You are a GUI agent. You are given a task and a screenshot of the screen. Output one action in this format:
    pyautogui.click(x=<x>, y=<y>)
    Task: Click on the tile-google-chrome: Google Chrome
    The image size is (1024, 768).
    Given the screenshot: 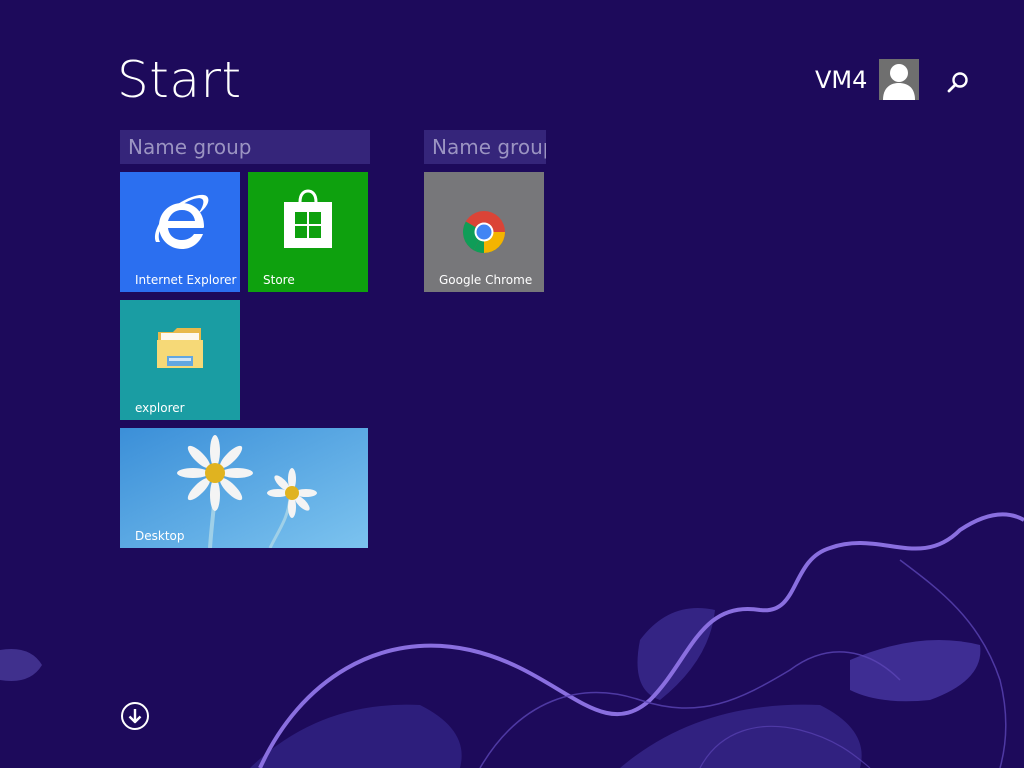 What is the action you would take?
    pyautogui.click(x=484, y=232)
    